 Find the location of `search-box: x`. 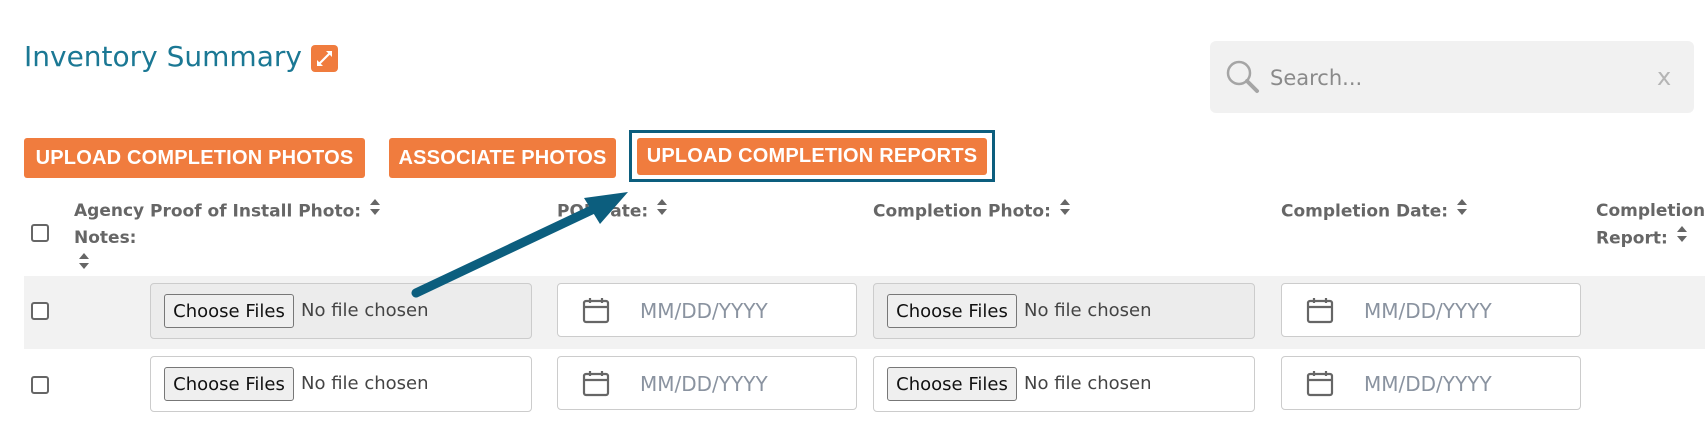

search-box: x is located at coordinates (1452, 77).